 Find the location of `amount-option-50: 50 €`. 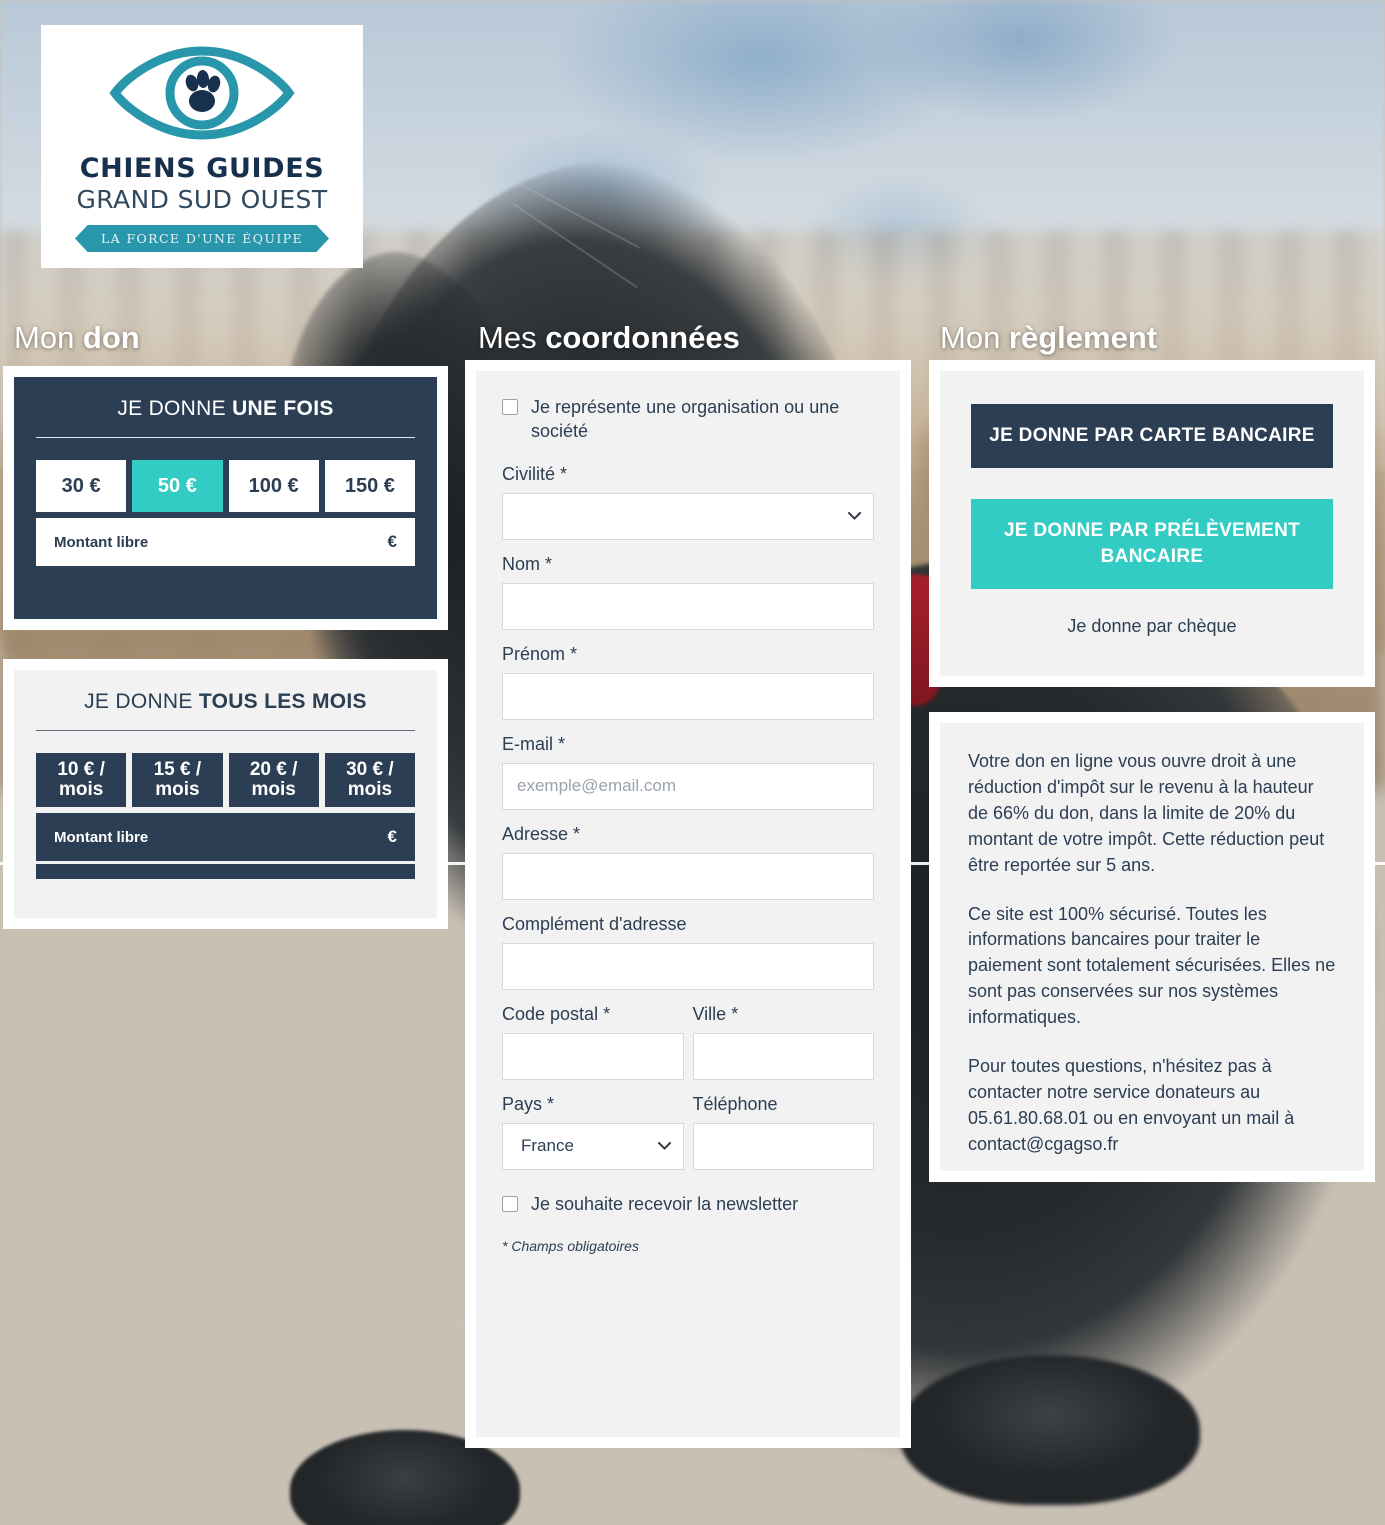

amount-option-50: 50 € is located at coordinates (177, 486).